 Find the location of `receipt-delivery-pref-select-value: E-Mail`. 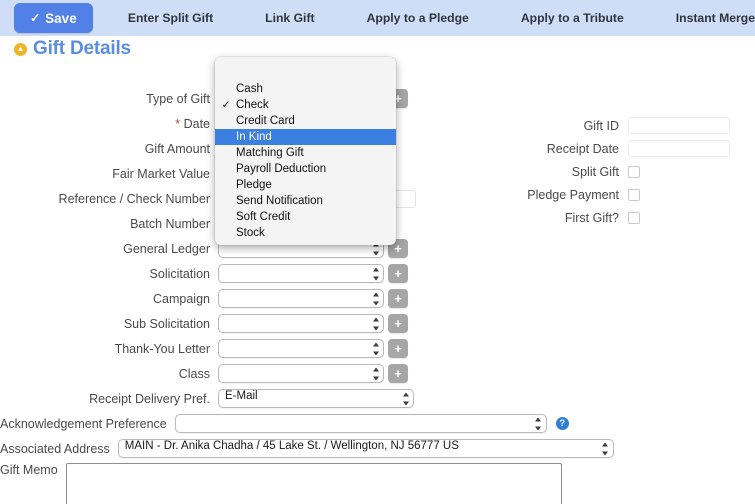

receipt-delivery-pref-select-value: E-Mail is located at coordinates (316, 398).